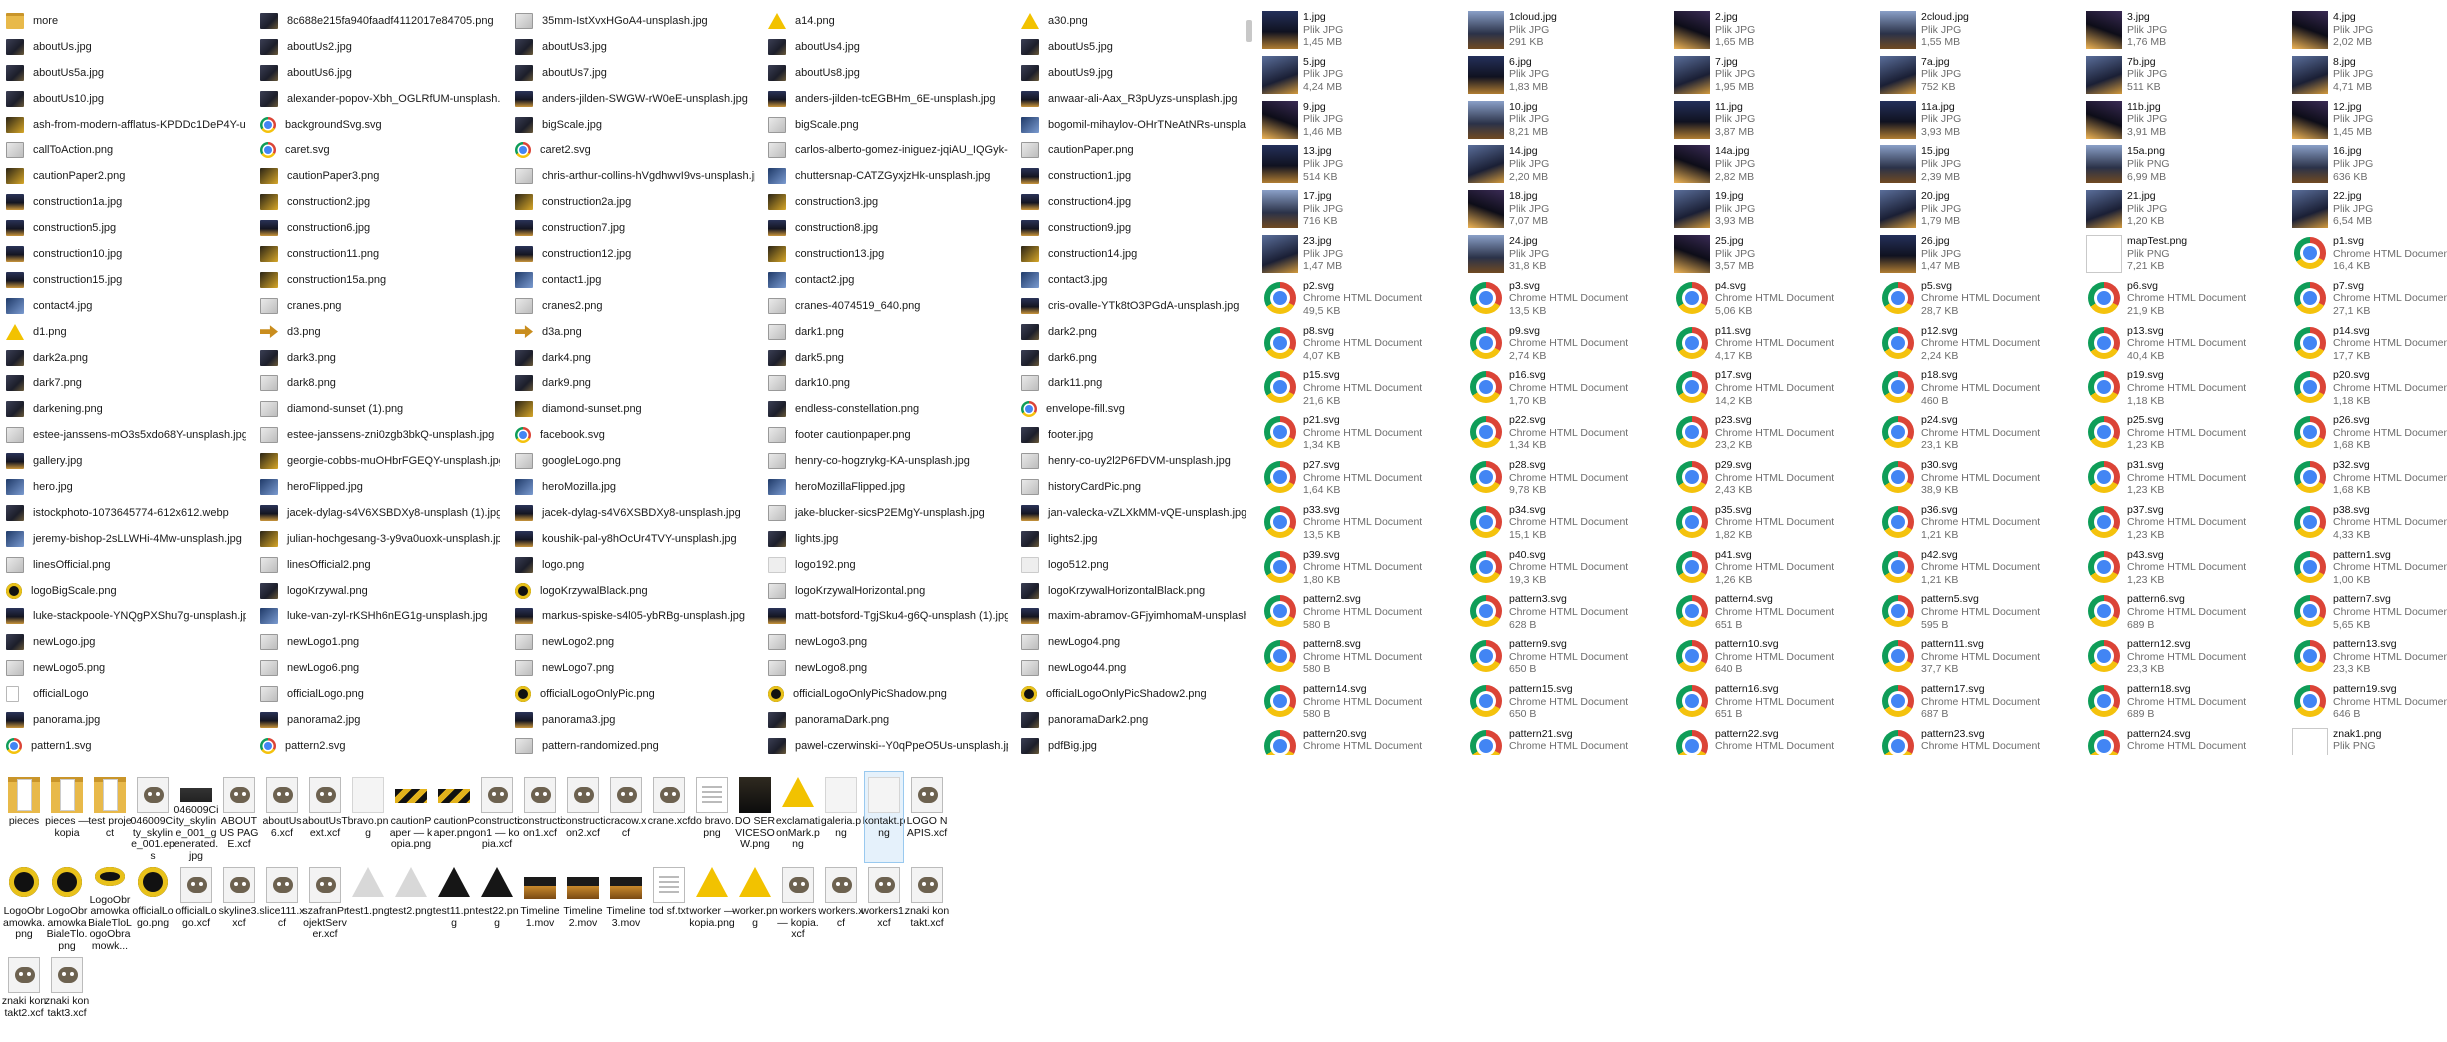 The height and width of the screenshot is (1042, 2447). I want to click on file-list-item: chuttersnap-CATZGyxjzHk-unsplash.jpg, so click(888, 176).